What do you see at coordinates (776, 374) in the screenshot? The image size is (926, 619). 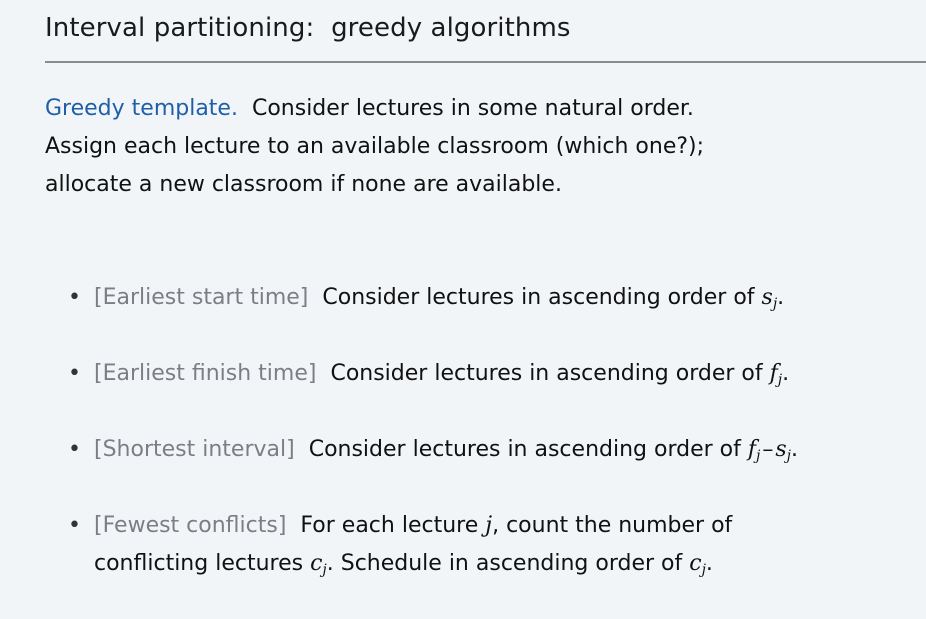 I see `math-expression: fj` at bounding box center [776, 374].